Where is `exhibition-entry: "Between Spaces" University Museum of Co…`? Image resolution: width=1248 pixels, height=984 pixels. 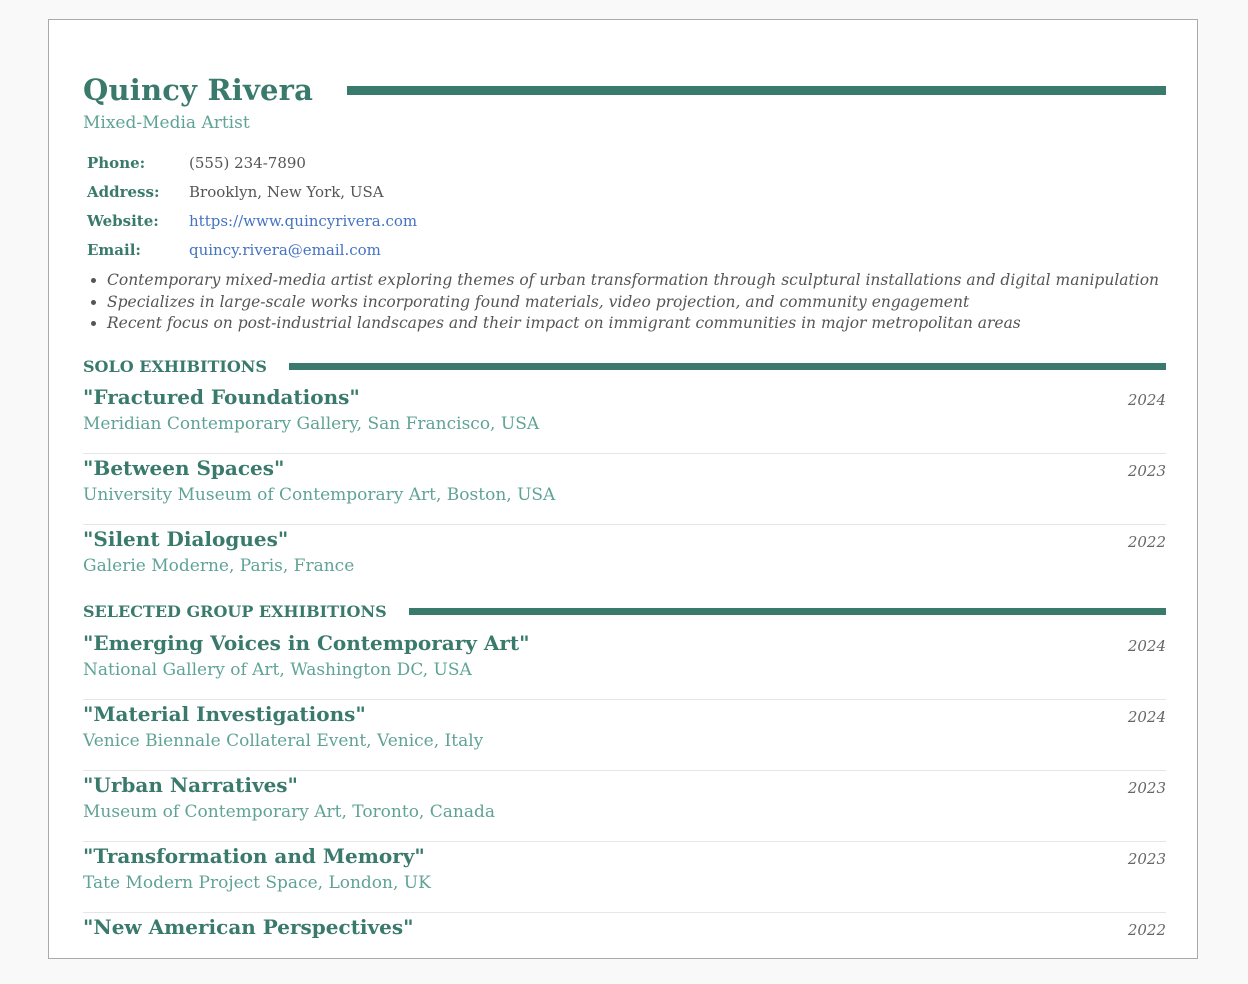 exhibition-entry: "Between Spaces" University Museum of Co… is located at coordinates (624, 489).